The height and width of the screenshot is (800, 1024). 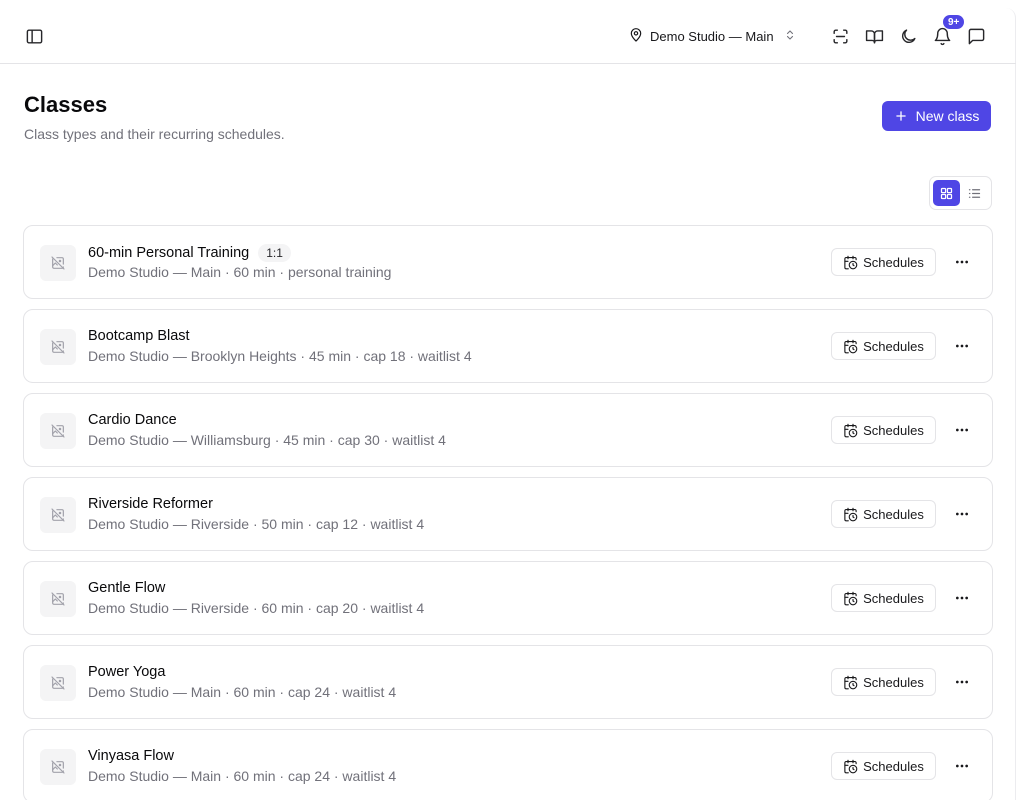 What do you see at coordinates (975, 193) in the screenshot?
I see `list-view-icon` at bounding box center [975, 193].